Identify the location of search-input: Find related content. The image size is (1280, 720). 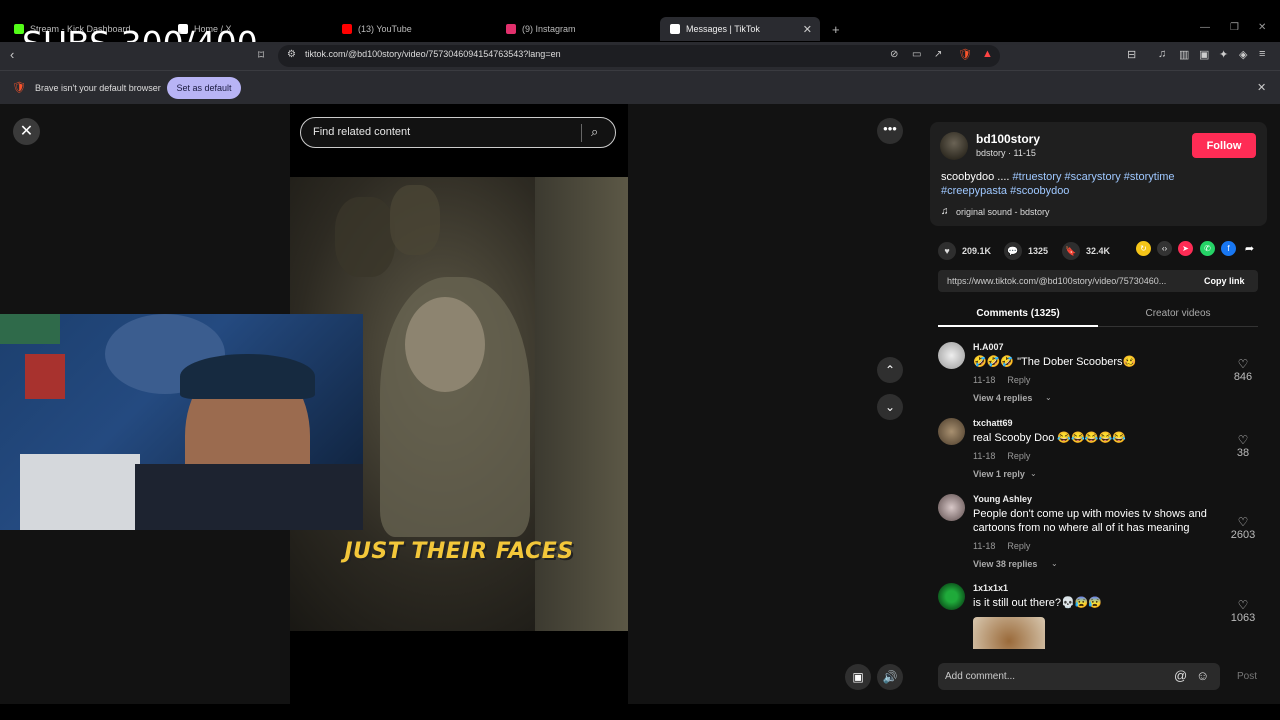
(361, 132).